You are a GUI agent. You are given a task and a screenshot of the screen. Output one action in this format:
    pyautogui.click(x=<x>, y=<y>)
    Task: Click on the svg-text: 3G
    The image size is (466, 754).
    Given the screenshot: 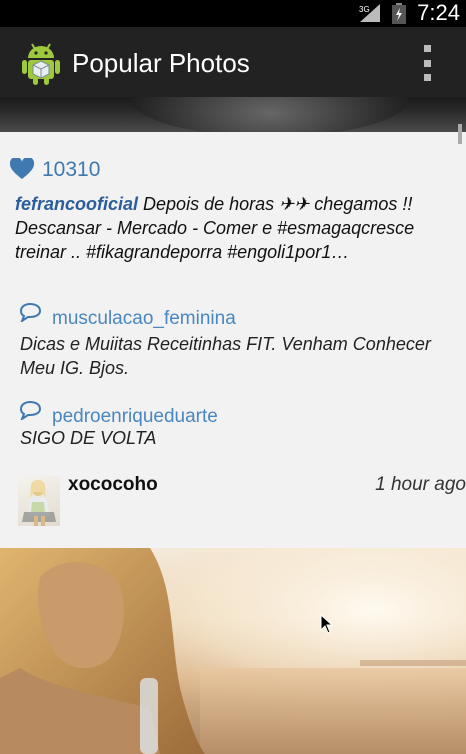 What is the action you would take?
    pyautogui.click(x=364, y=9)
    